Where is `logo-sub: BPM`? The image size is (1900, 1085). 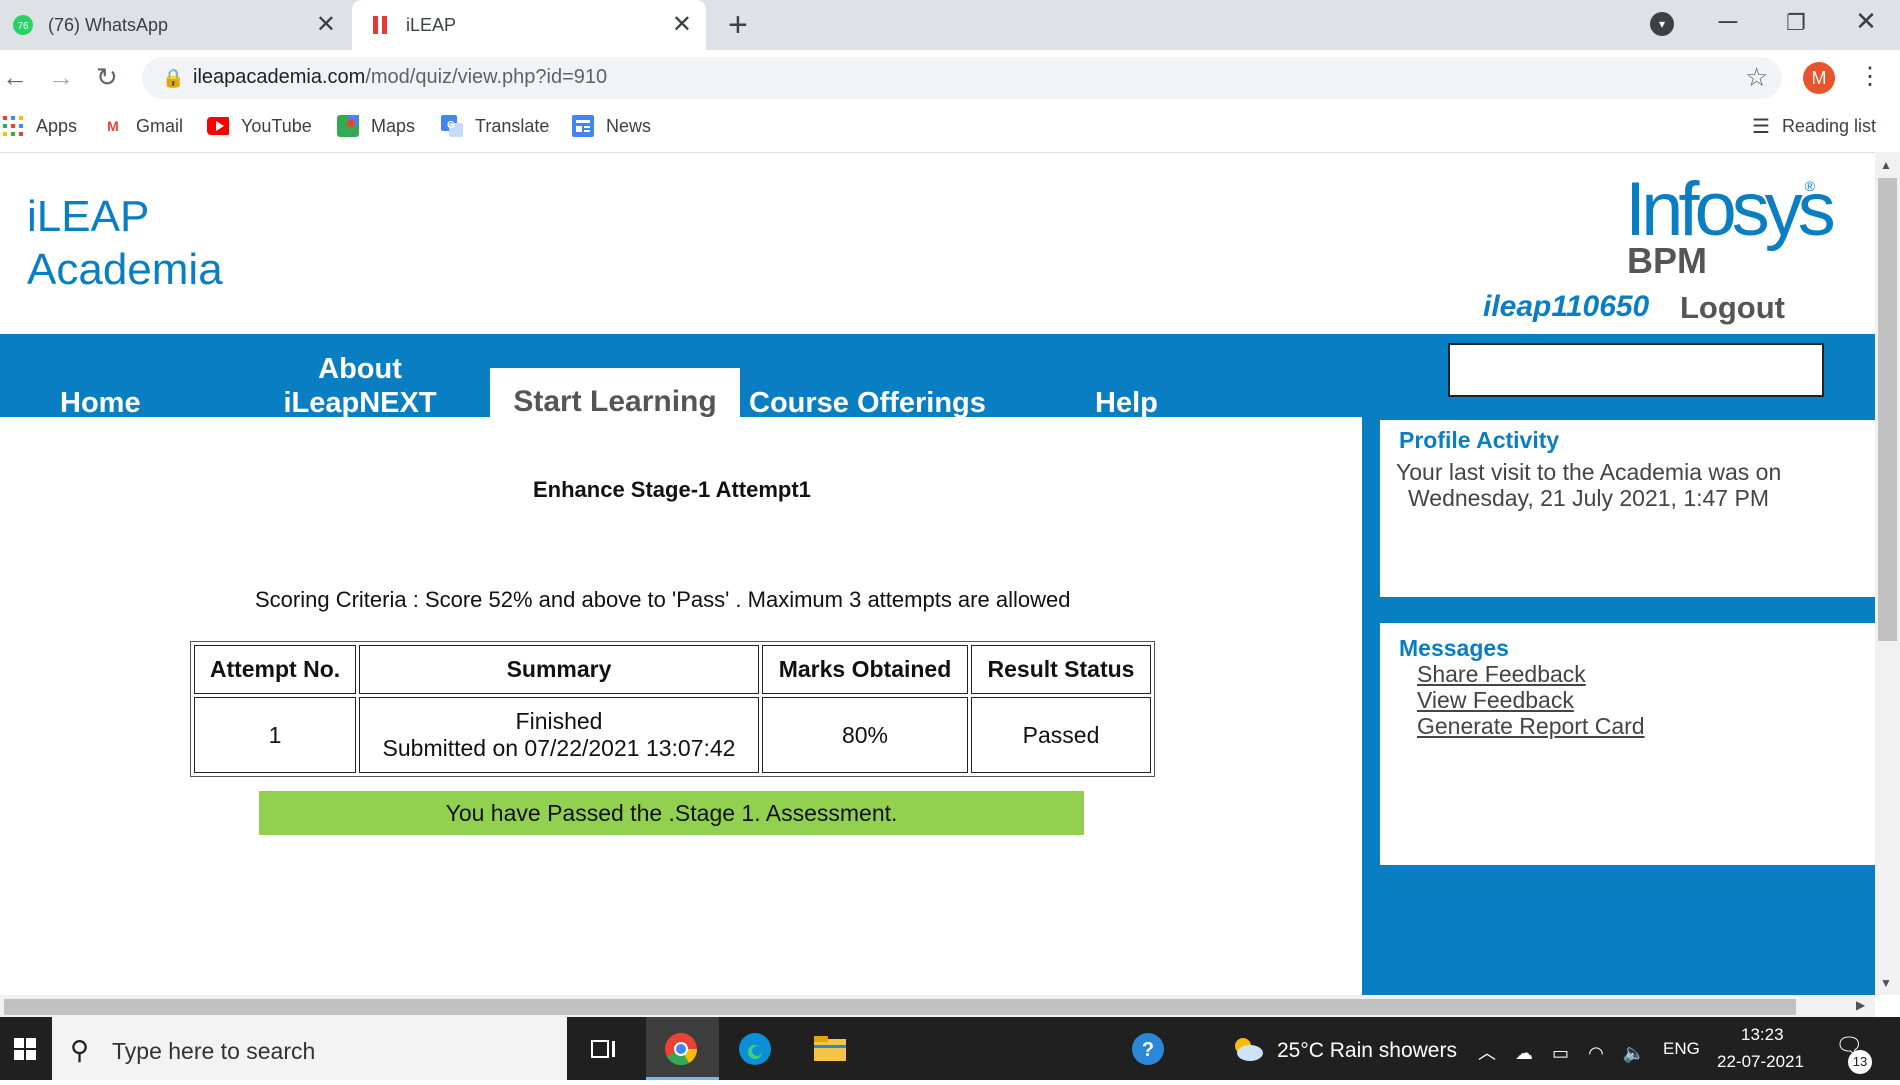 logo-sub: BPM is located at coordinates (1667, 260).